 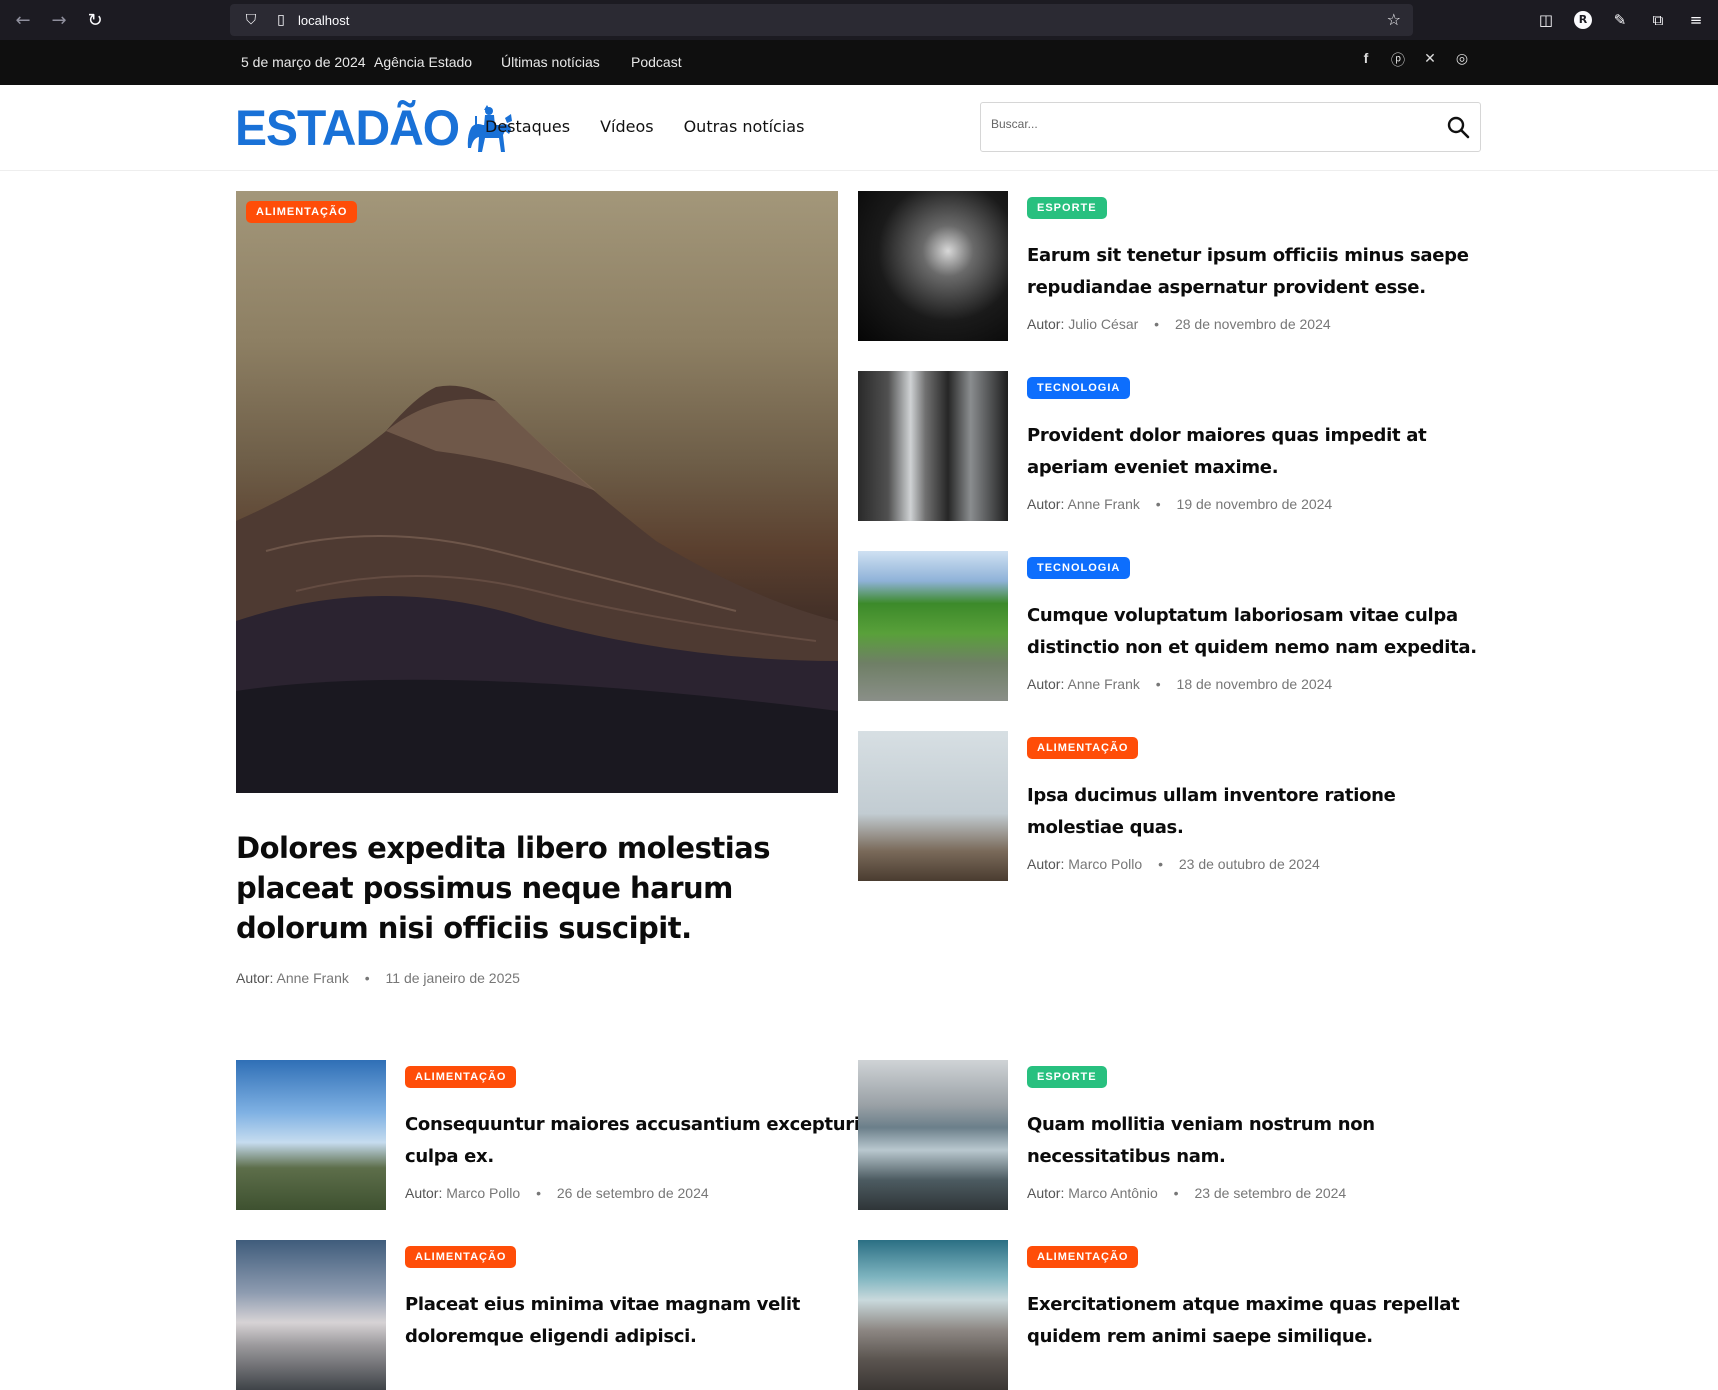 What do you see at coordinates (1398, 60) in the screenshot?
I see `pinterest-icon: ⓟ` at bounding box center [1398, 60].